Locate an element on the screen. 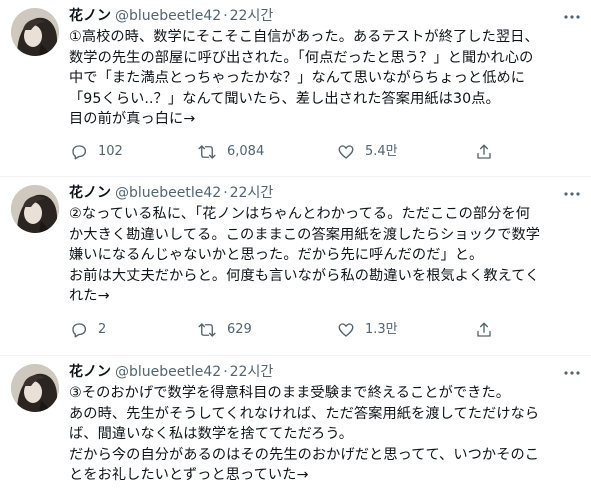 Image resolution: width=591 pixels, height=488 pixels. retweet-count: 629 is located at coordinates (239, 329).